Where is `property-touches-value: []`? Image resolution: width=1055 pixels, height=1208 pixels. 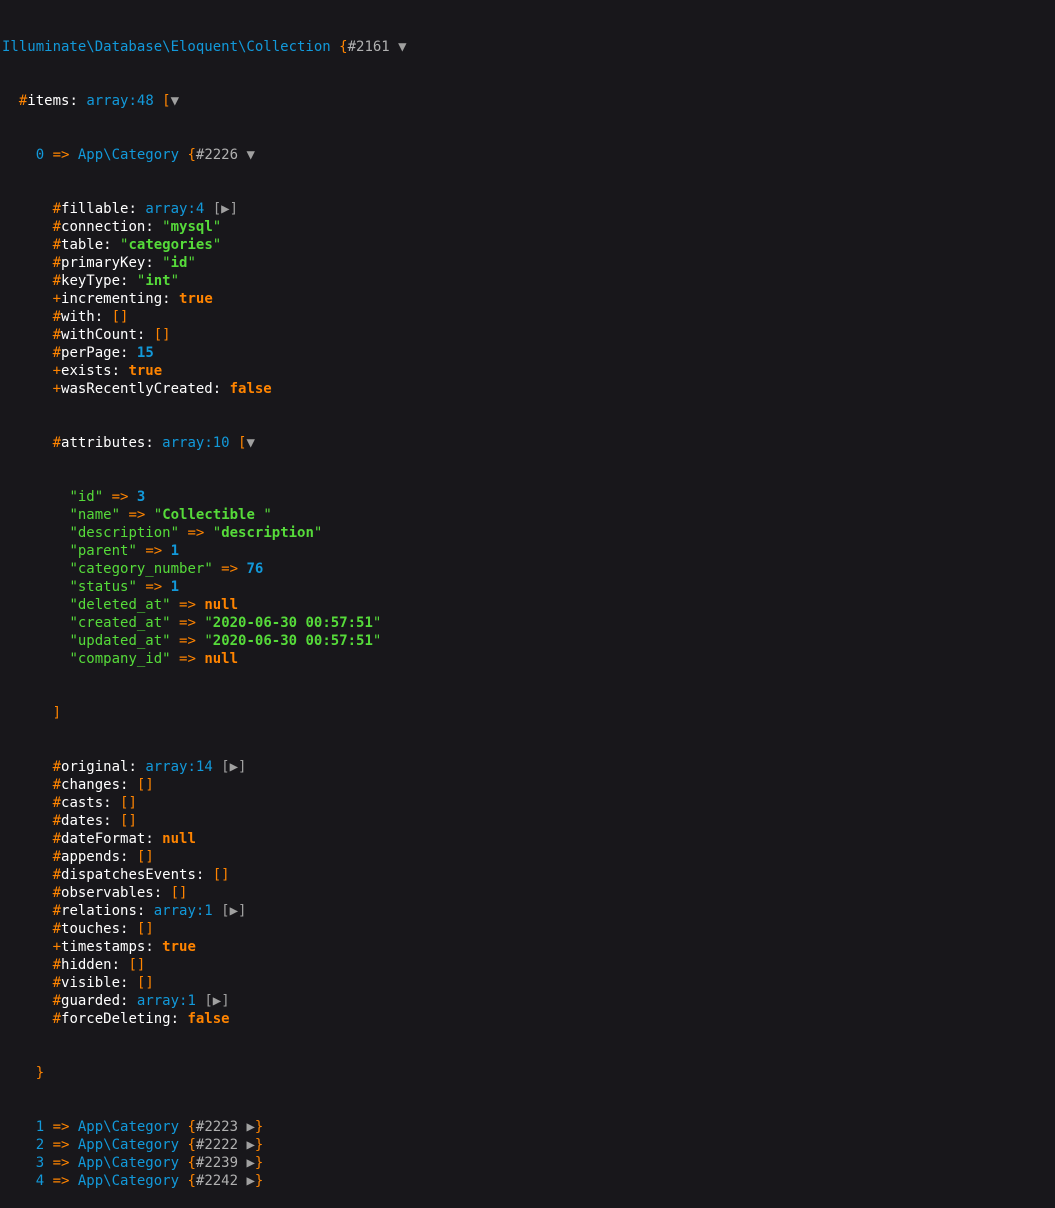
property-touches-value: [] is located at coordinates (145, 929).